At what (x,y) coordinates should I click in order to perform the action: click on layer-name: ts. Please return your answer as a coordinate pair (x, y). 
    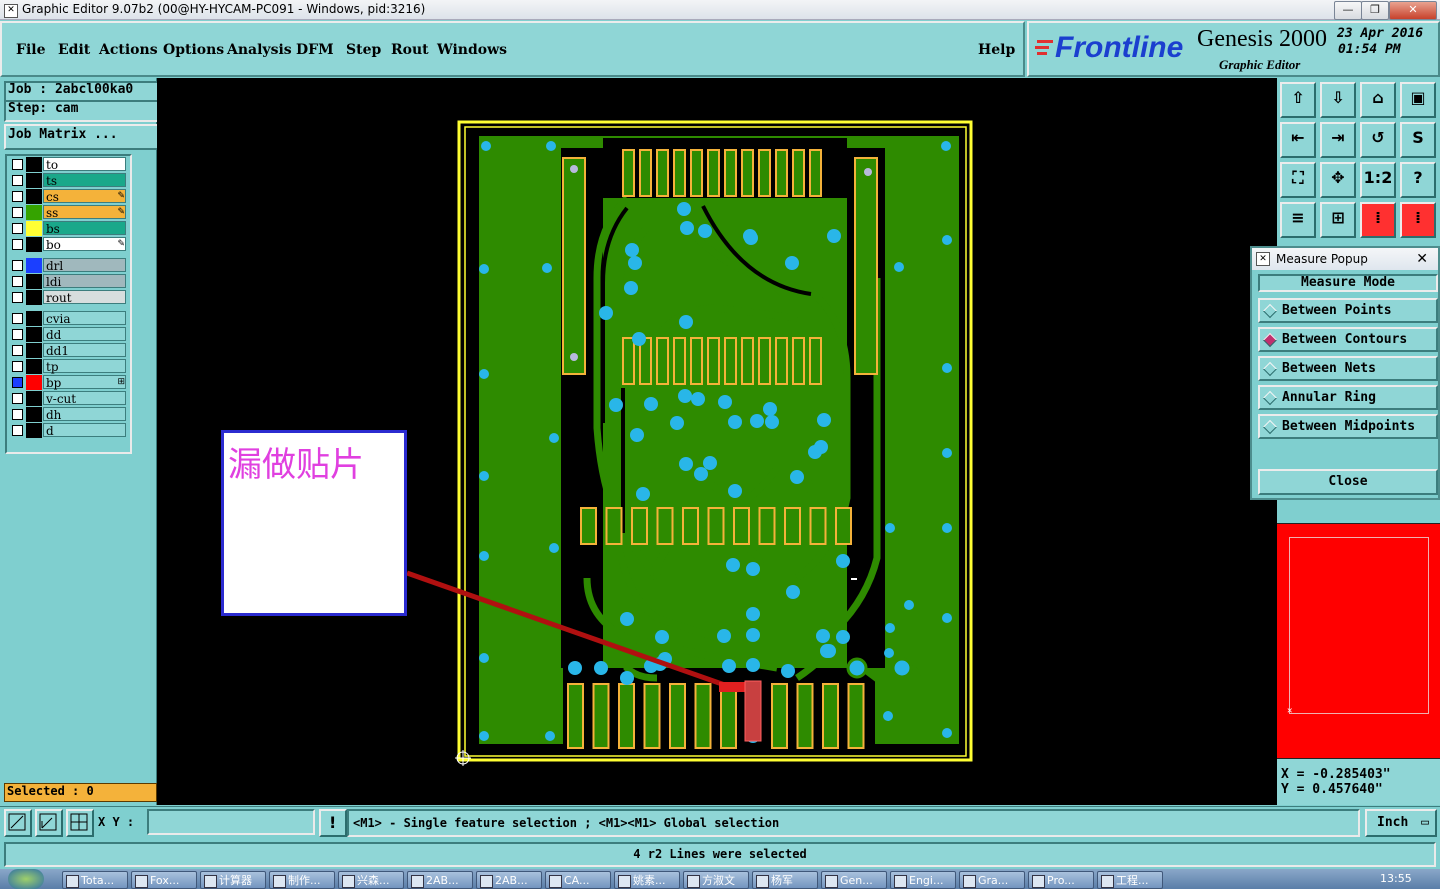
    Looking at the image, I should click on (84, 180).